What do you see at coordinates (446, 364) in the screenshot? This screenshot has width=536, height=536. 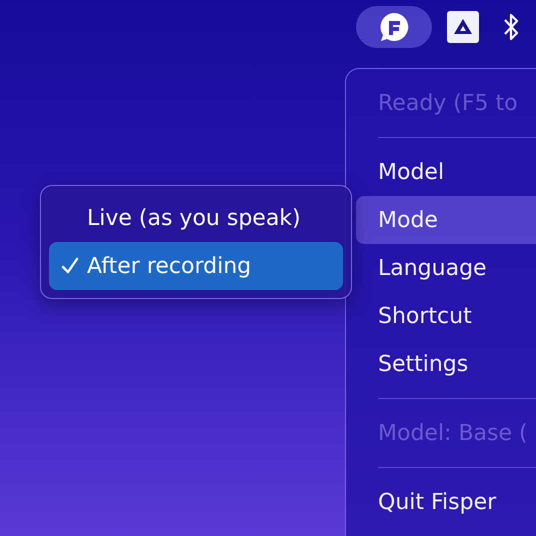 I see `menu-item: Settings` at bounding box center [446, 364].